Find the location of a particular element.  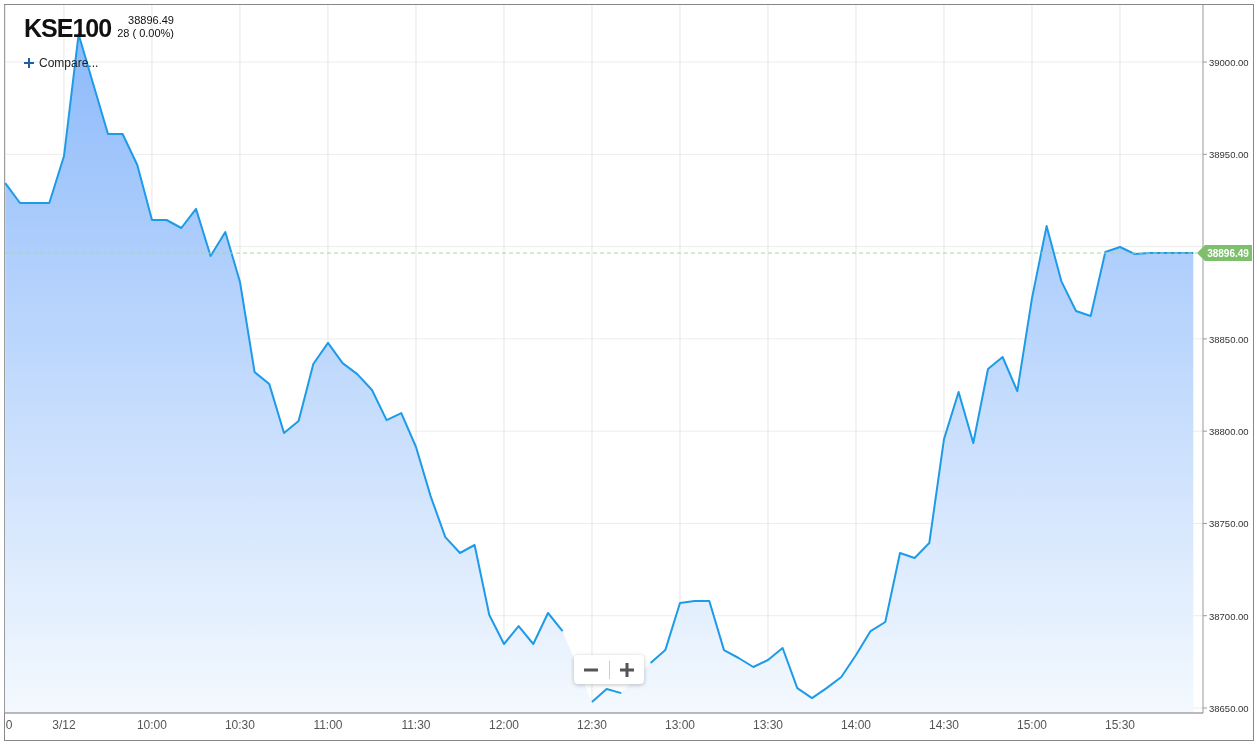

last-price: 38896.49 is located at coordinates (151, 20).